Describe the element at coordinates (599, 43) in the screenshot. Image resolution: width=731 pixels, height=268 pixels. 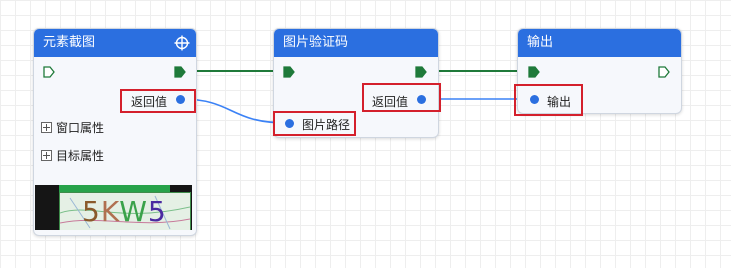
I see `output-header: 输出` at that location.